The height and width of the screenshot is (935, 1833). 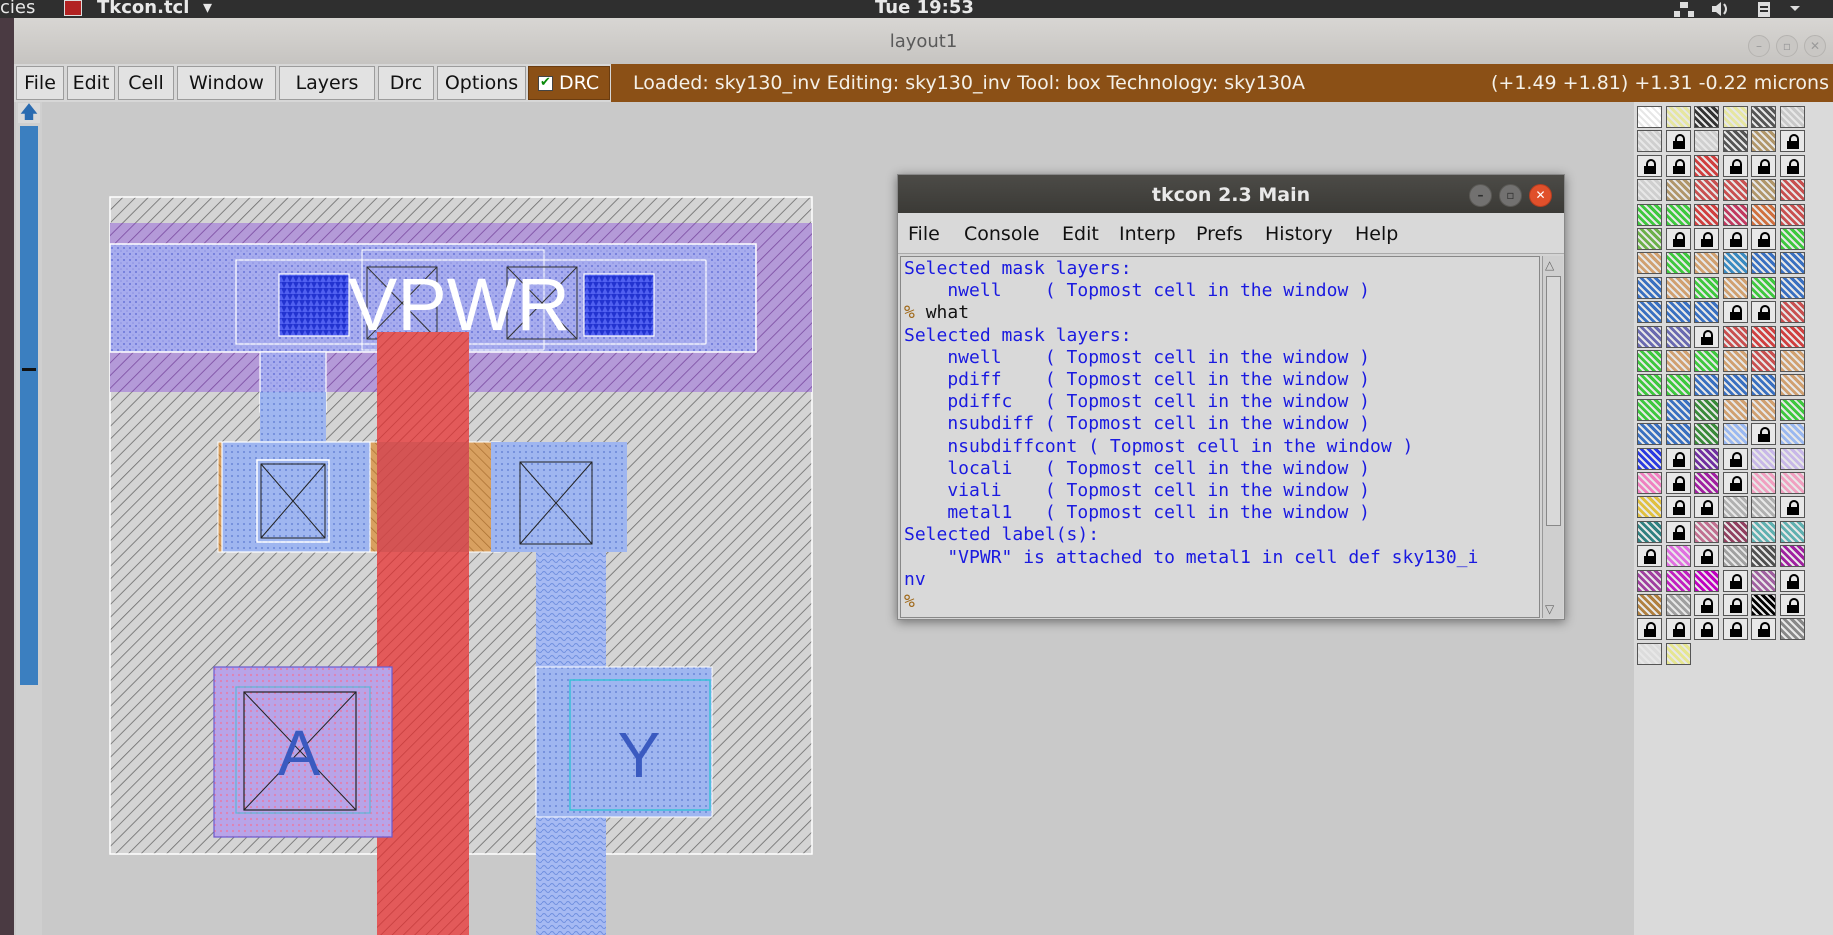 What do you see at coordinates (1787, 46) in the screenshot?
I see `maximize-icon: ▫` at bounding box center [1787, 46].